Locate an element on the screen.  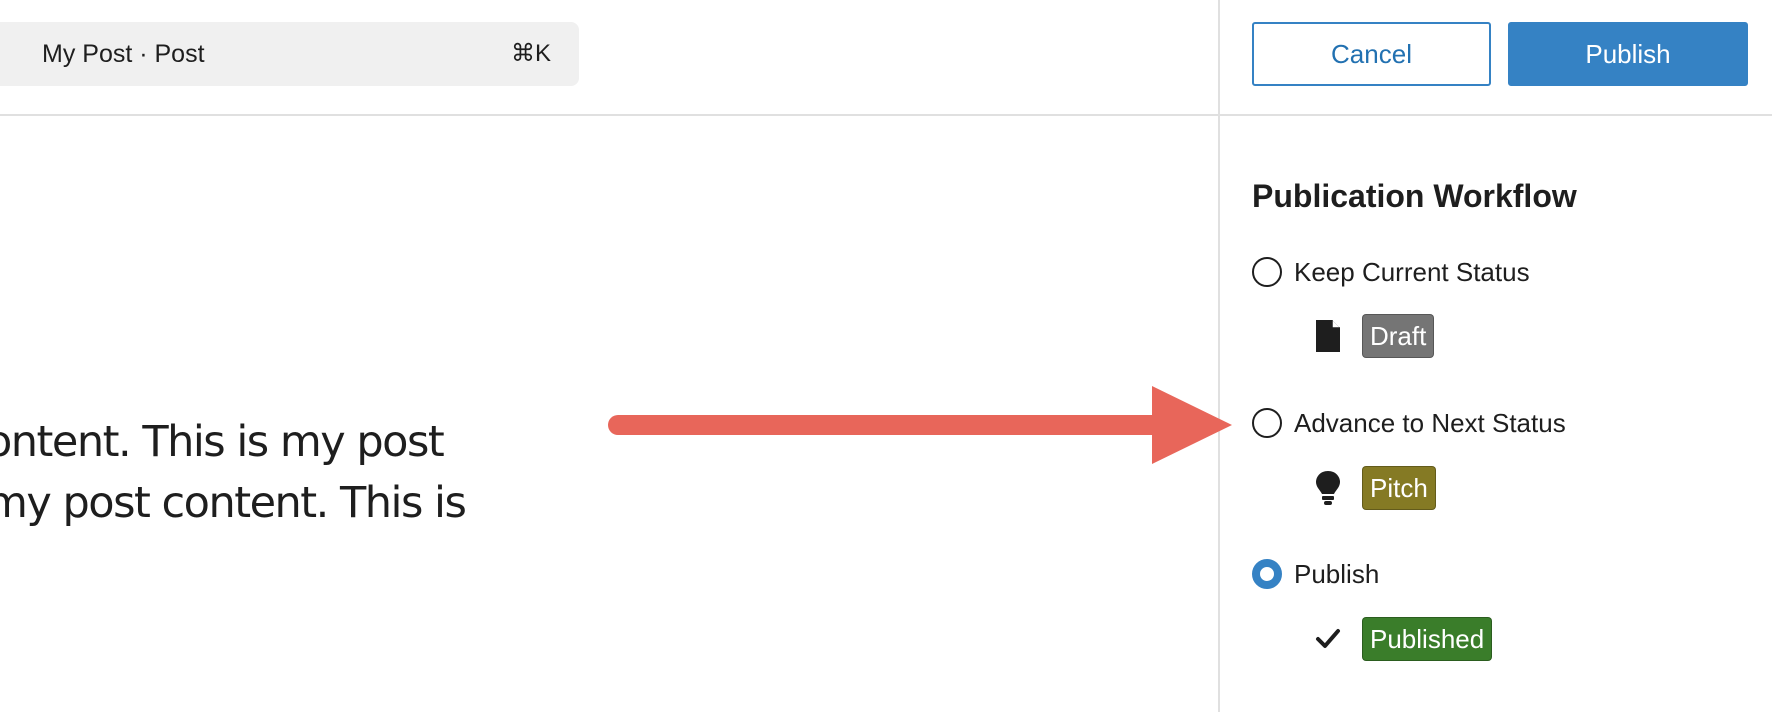
radio-publish is located at coordinates (1267, 574).